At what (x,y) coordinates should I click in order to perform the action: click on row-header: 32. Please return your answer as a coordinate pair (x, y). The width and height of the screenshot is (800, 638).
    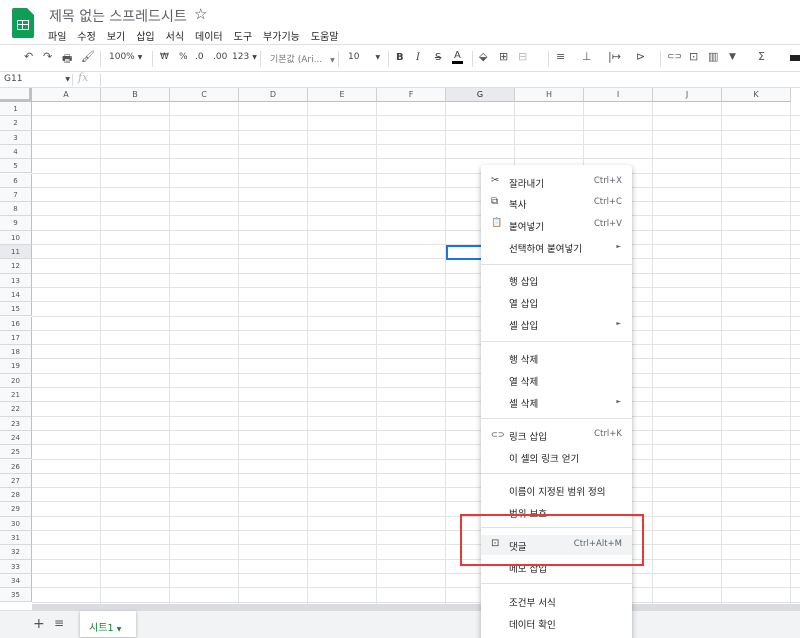
    Looking at the image, I should click on (16, 552).